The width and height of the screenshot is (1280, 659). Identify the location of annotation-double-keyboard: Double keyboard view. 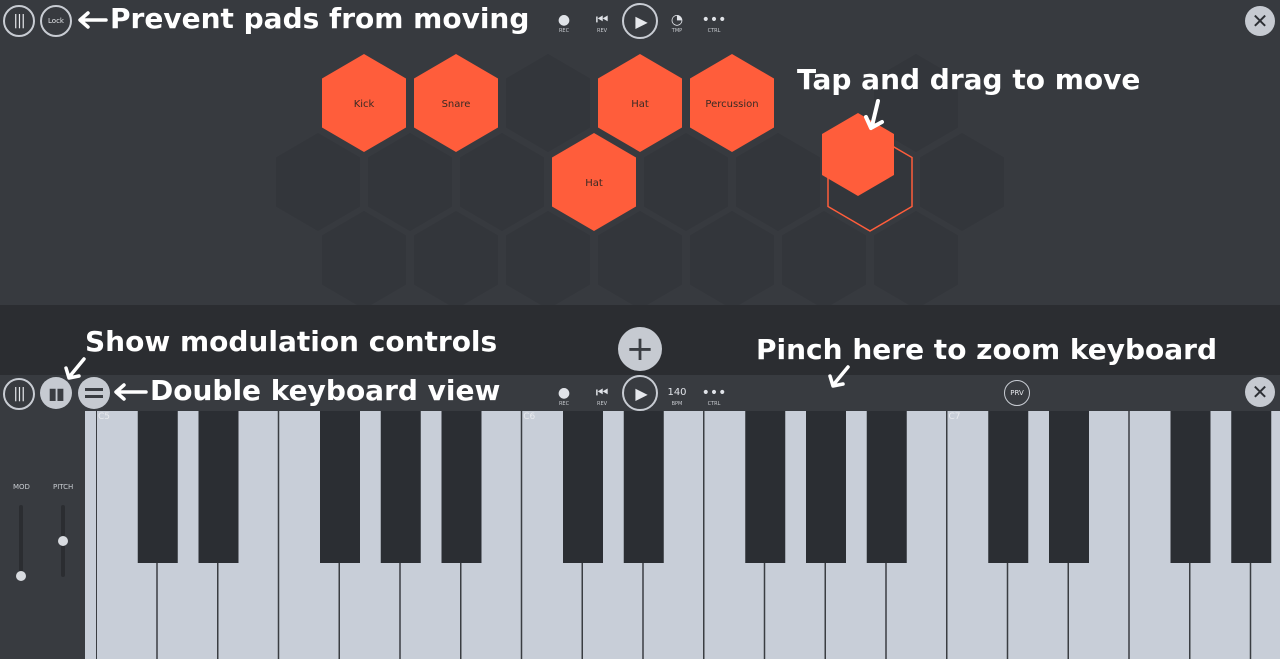
(325, 390).